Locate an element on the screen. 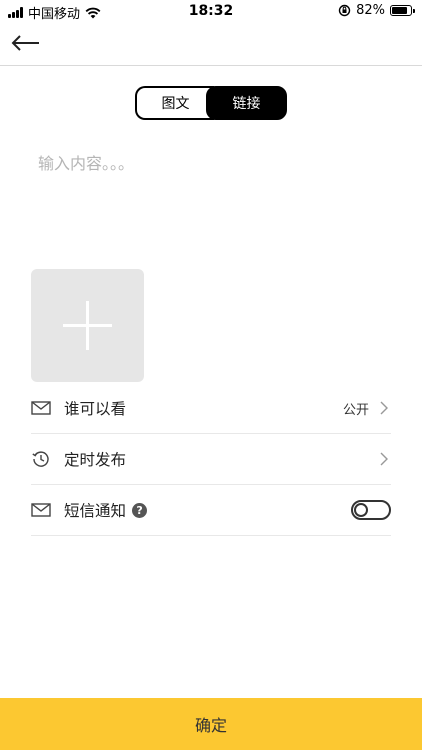  add-image-button is located at coordinates (87, 325).